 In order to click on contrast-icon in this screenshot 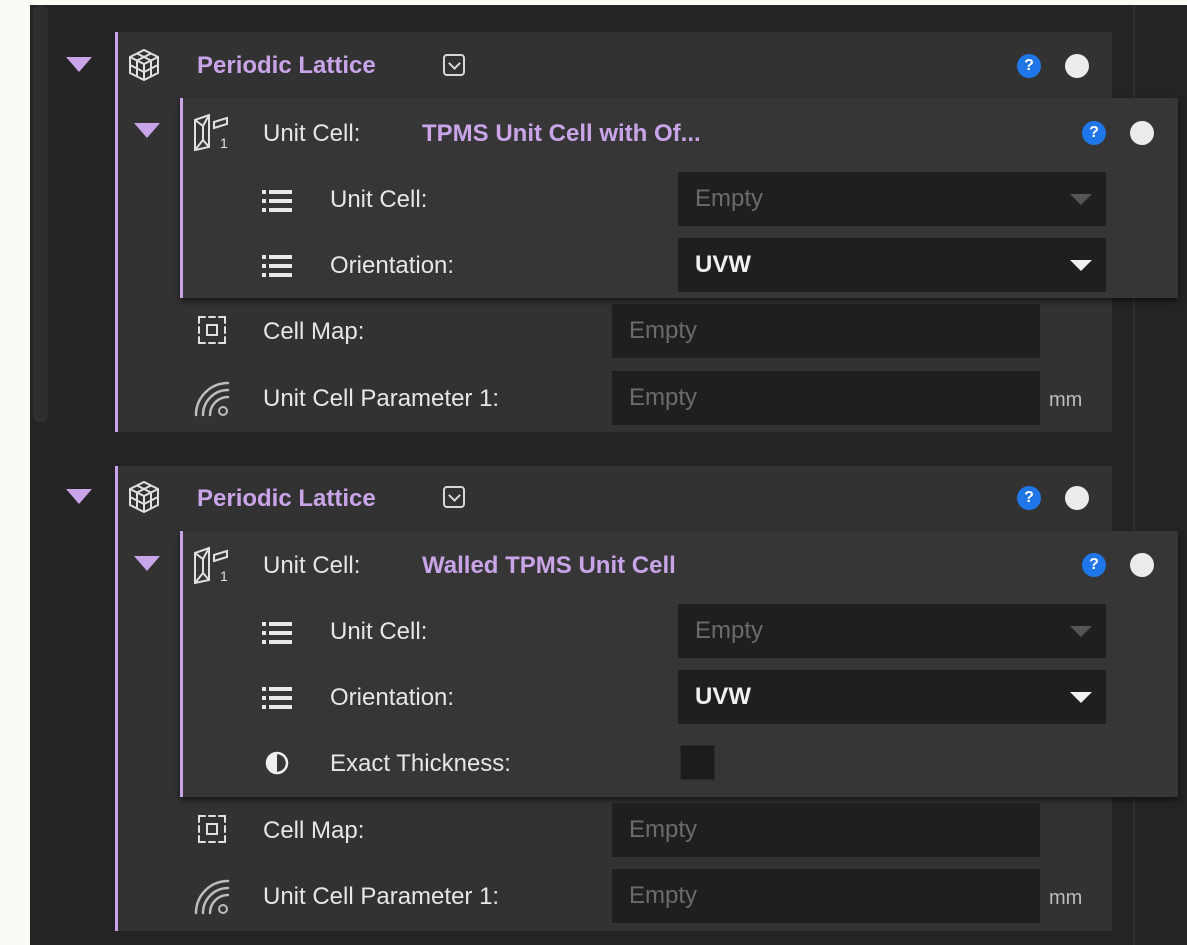, I will do `click(277, 763)`.